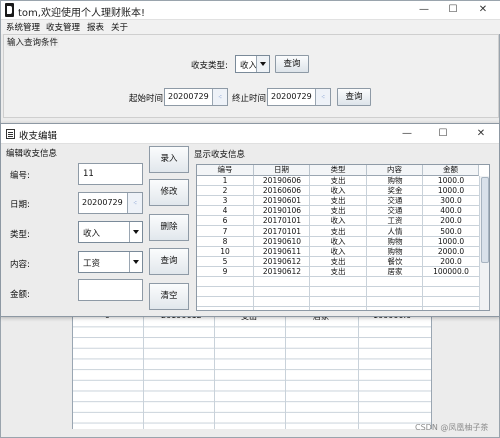  What do you see at coordinates (225, 241) in the screenshot?
I see `table-cell: 8` at bounding box center [225, 241].